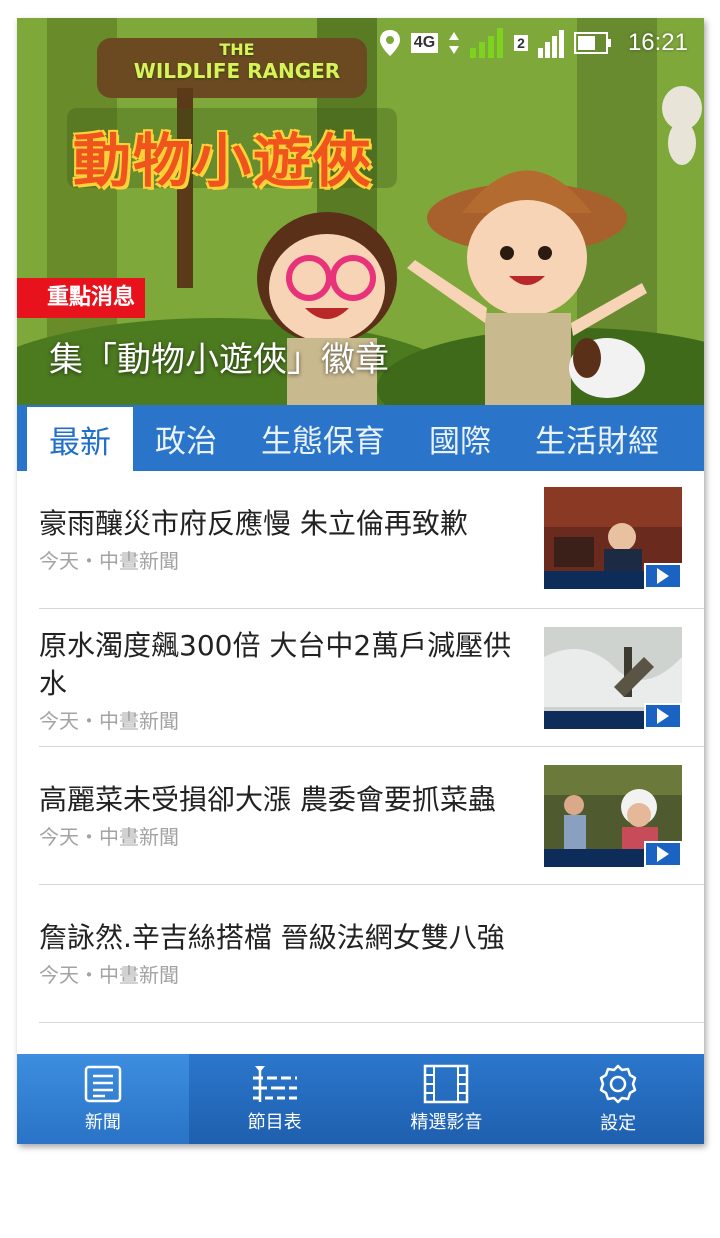 This screenshot has height=1238, width=720. What do you see at coordinates (618, 1123) in the screenshot?
I see `nav-settings-label: 設定` at bounding box center [618, 1123].